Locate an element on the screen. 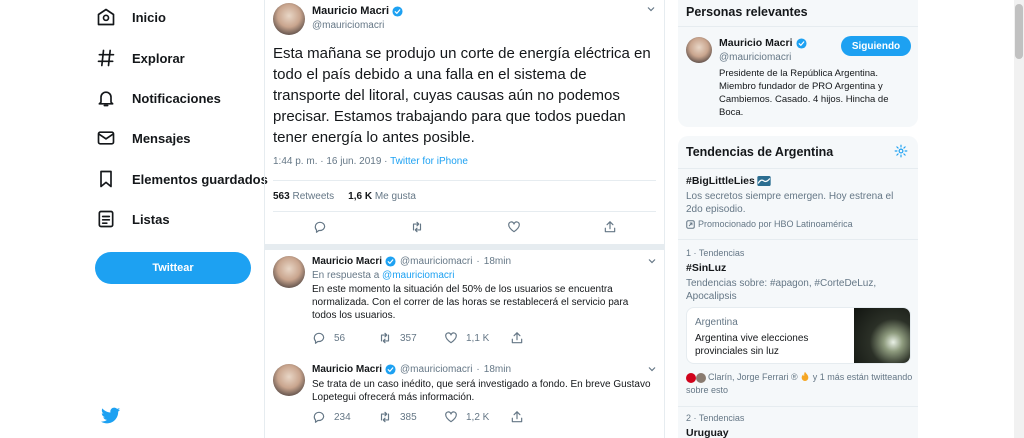 The height and width of the screenshot is (438, 1024). bookmark-icon is located at coordinates (106, 179).